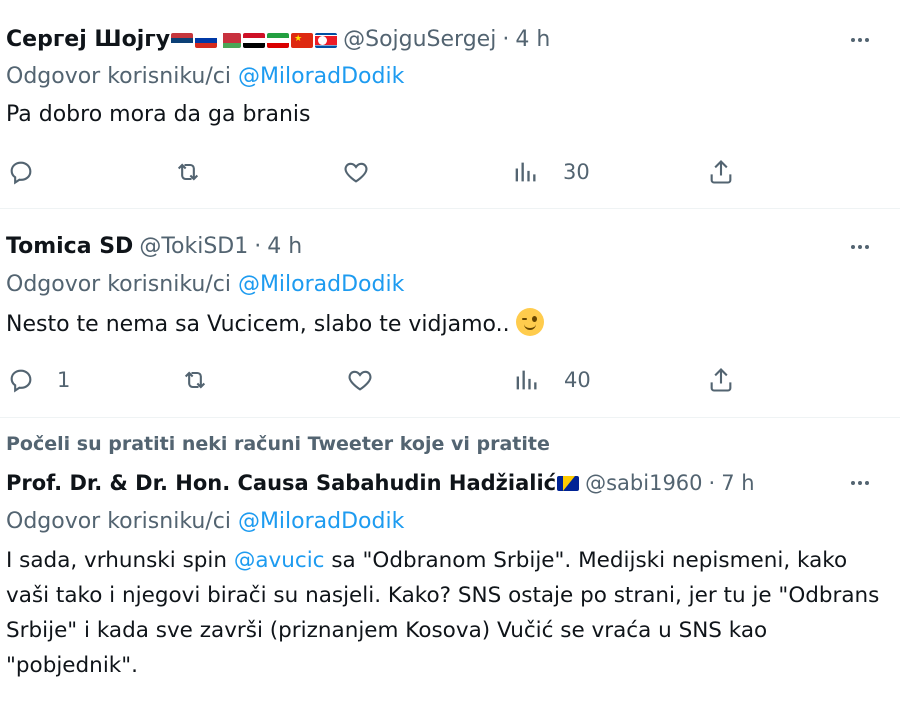 The width and height of the screenshot is (900, 708). I want to click on syria-flag-icon, so click(254, 40).